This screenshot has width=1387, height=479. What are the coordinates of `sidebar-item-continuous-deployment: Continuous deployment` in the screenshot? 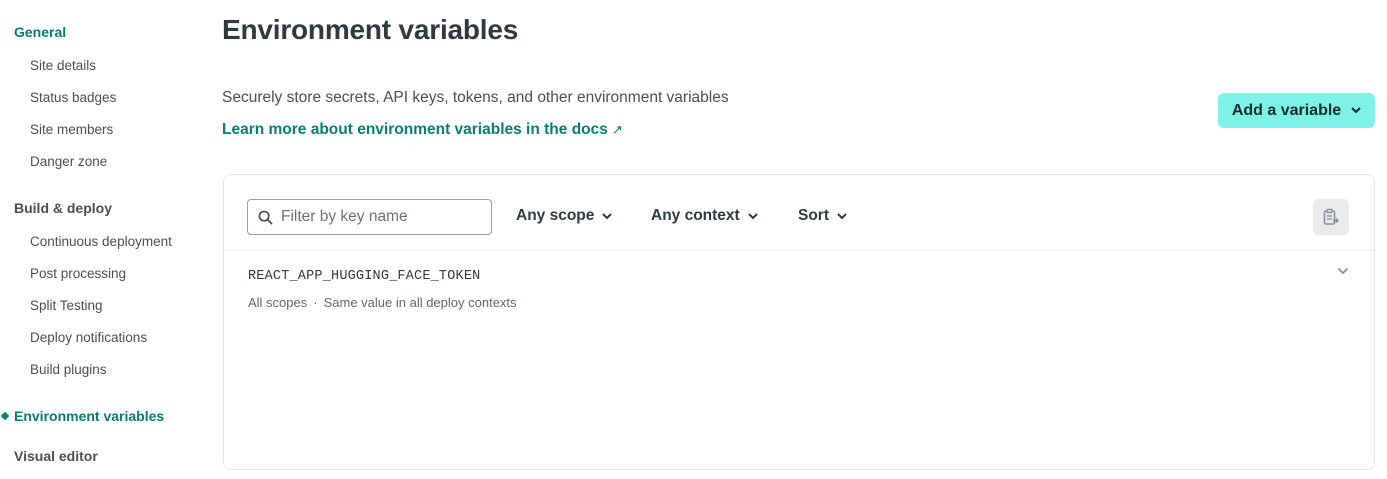 It's located at (101, 241).